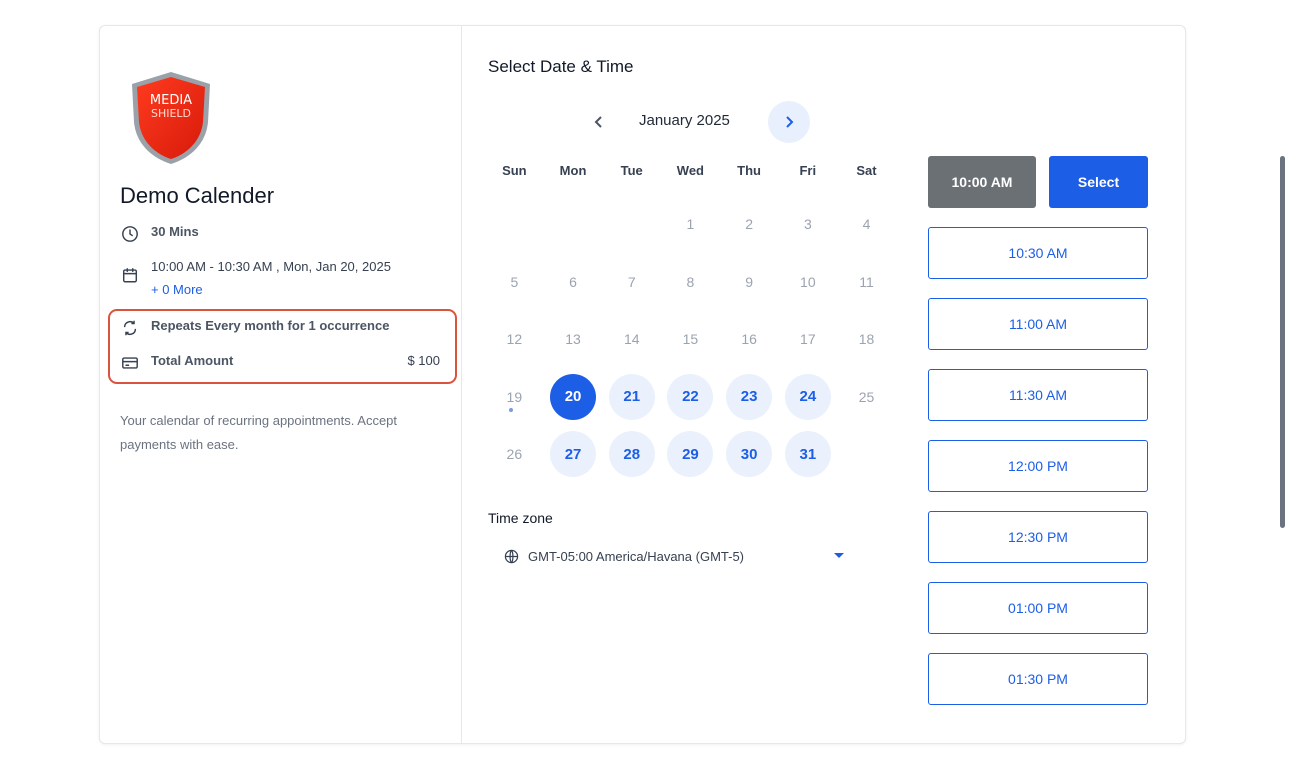 The image size is (1291, 758). Describe the element at coordinates (271, 289) in the screenshot. I see `more-dates-link: + 0 More` at that location.